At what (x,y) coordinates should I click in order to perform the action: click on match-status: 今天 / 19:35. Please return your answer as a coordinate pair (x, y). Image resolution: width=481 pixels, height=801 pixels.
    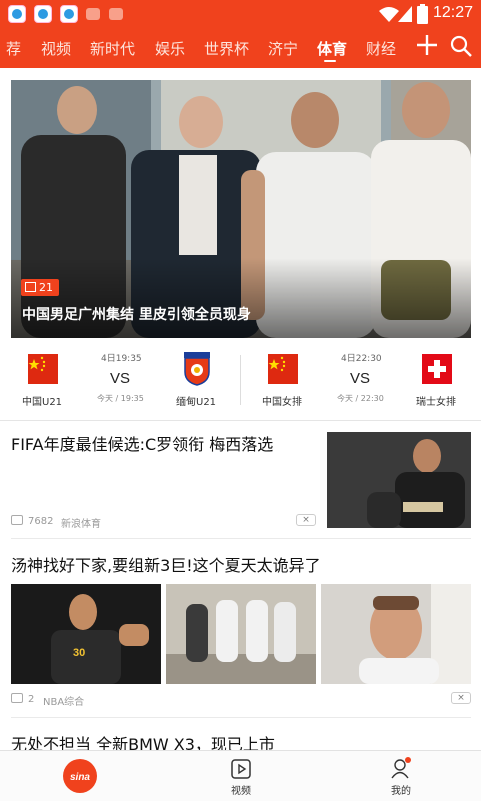
    Looking at the image, I should click on (120, 398).